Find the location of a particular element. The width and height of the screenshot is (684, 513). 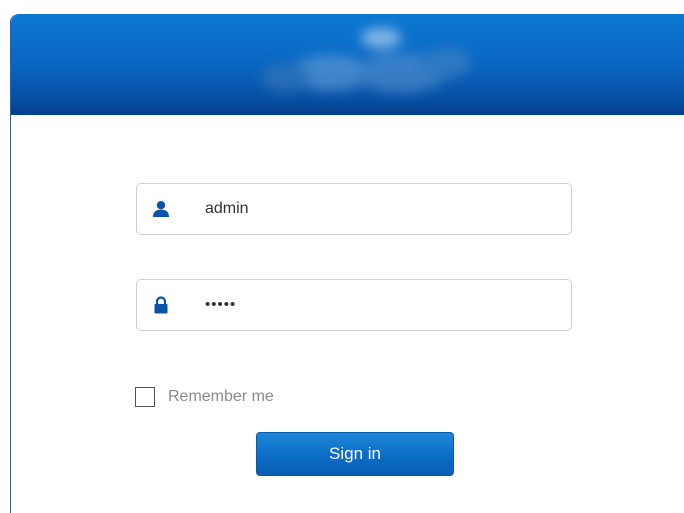

remember-me: Remember me is located at coordinates (204, 397).